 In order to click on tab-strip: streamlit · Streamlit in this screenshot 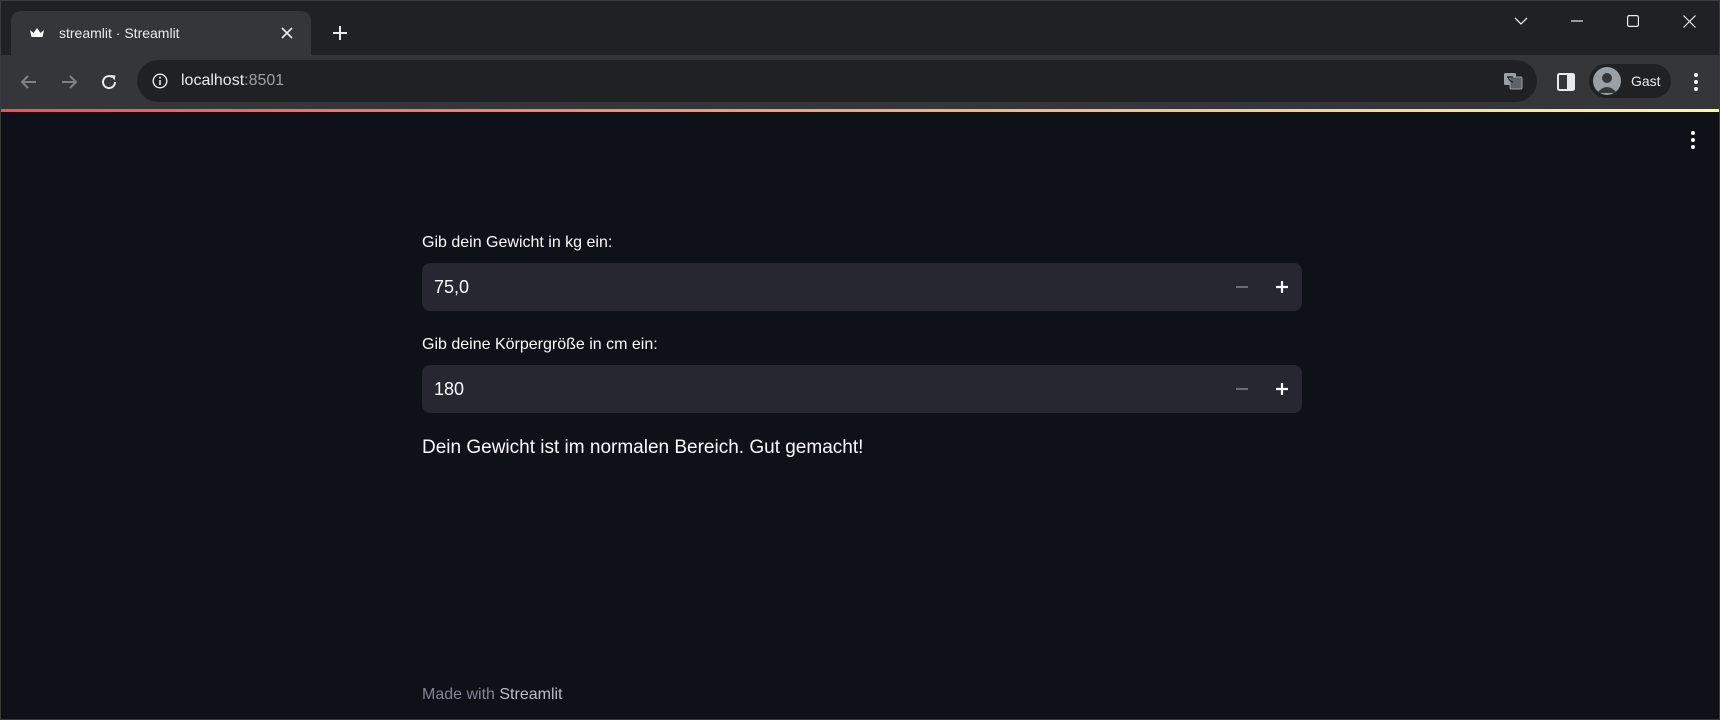, I will do `click(860, 28)`.